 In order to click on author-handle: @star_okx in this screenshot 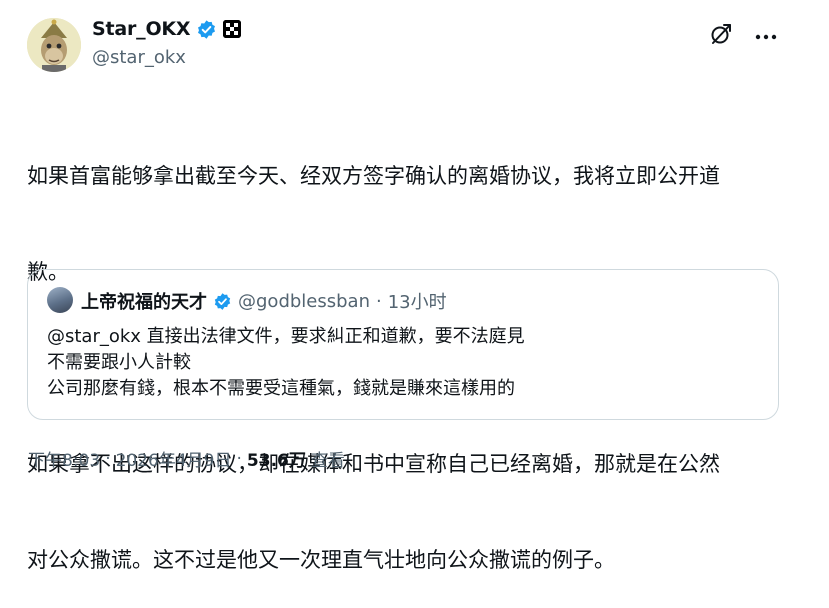, I will do `click(139, 57)`.